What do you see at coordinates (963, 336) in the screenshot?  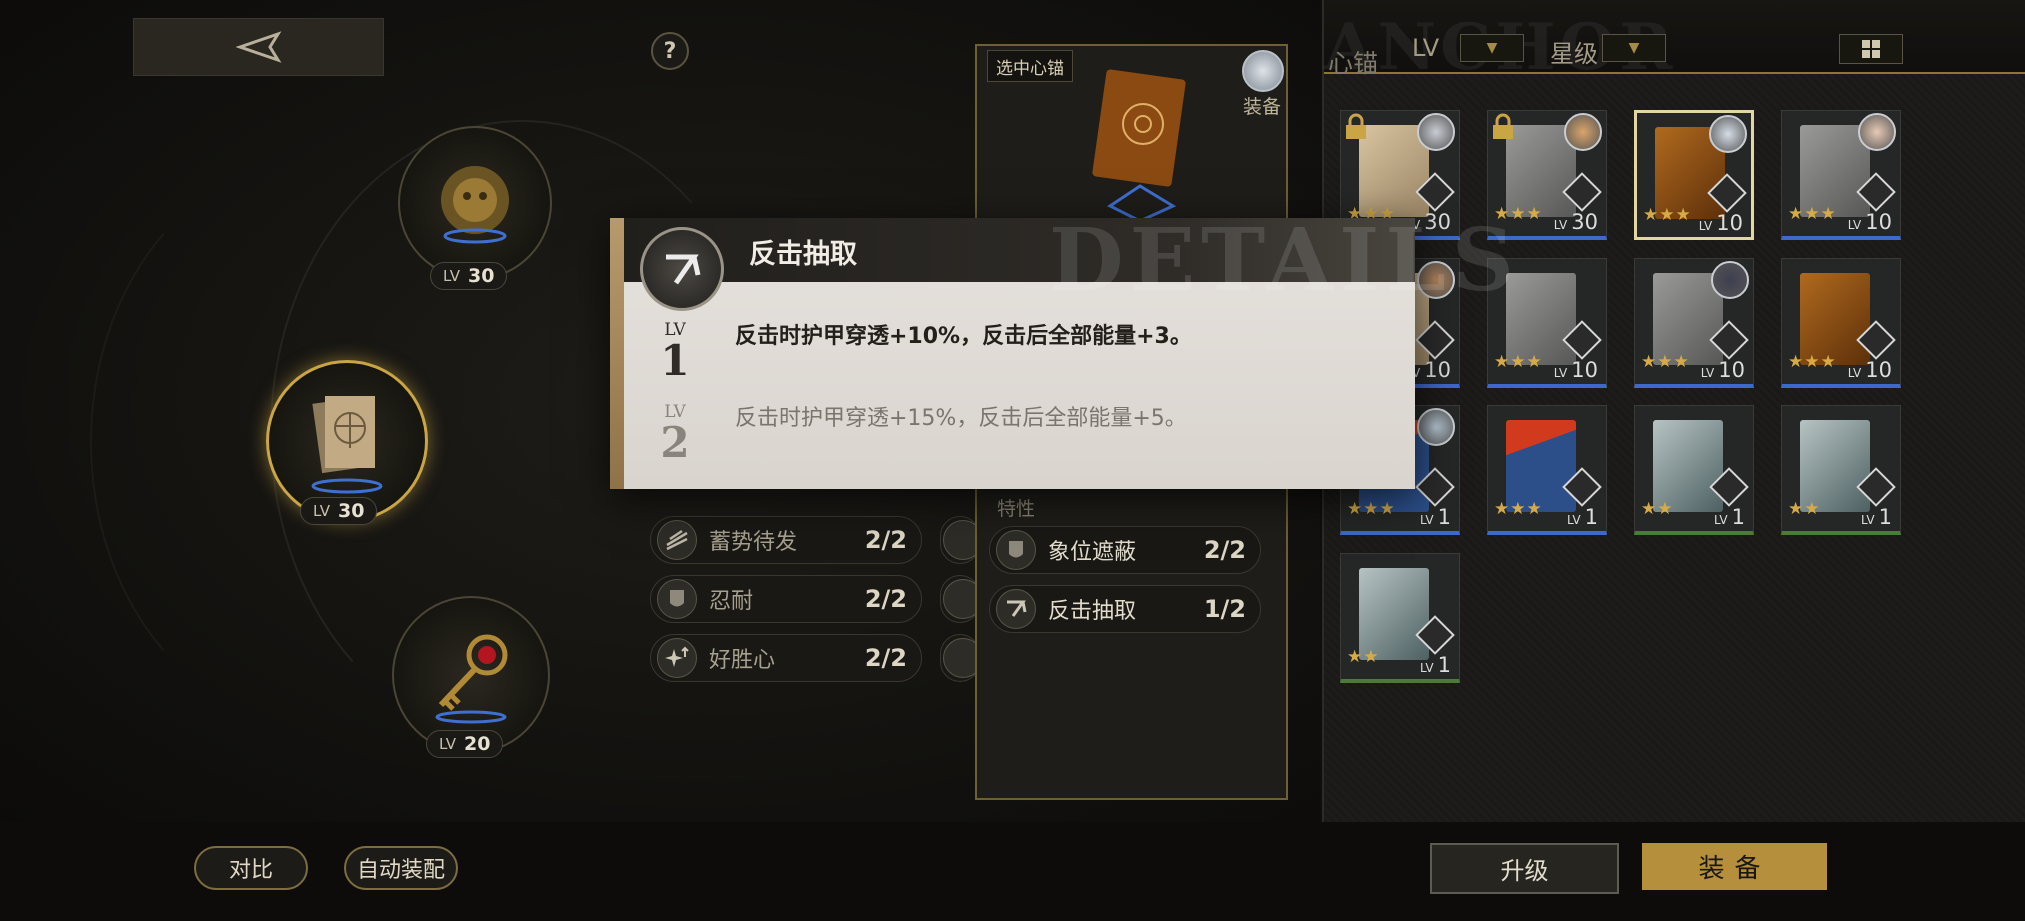 I see `level-1-description: 反击时护甲穿透+10%，反击后全部能量+3。` at bounding box center [963, 336].